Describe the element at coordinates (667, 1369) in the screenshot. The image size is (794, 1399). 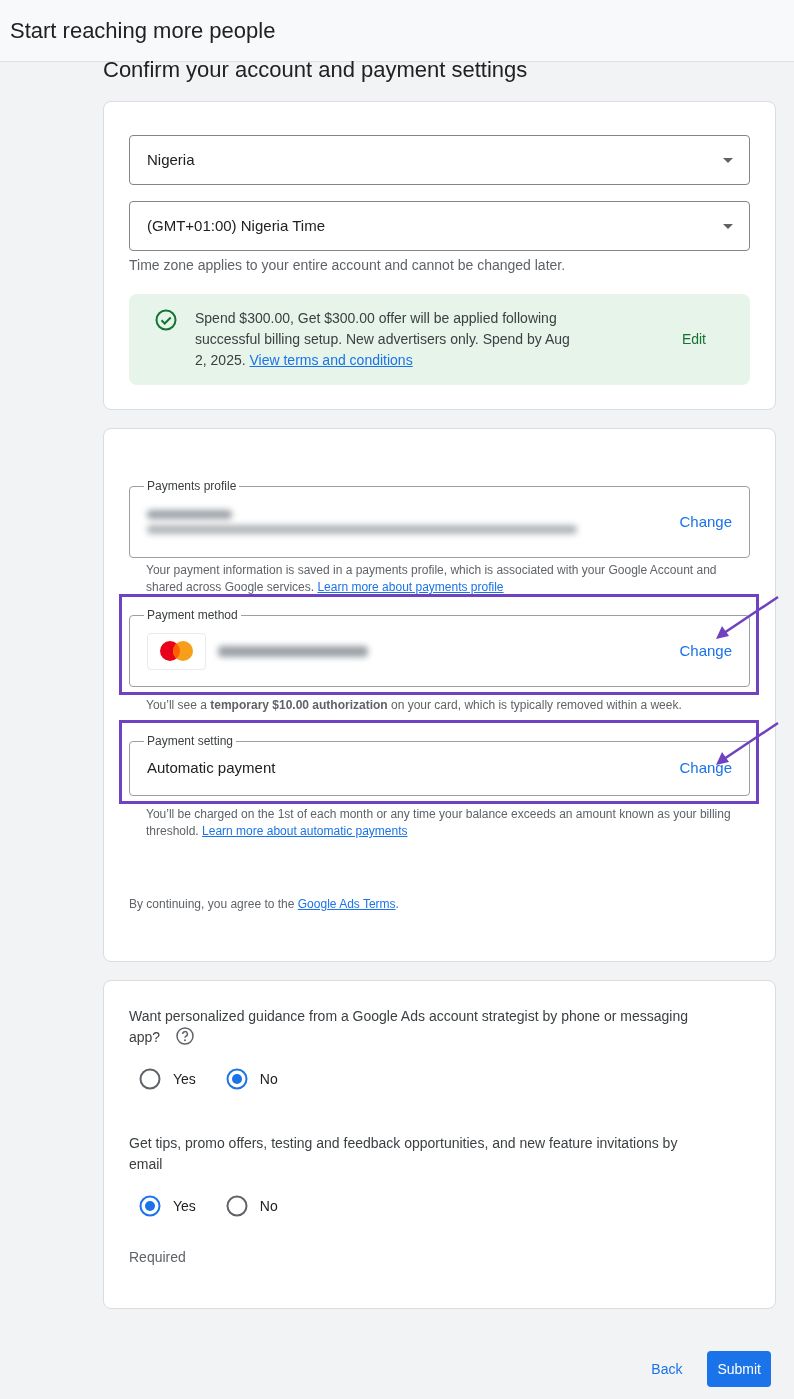
I see `back-button: Back` at that location.